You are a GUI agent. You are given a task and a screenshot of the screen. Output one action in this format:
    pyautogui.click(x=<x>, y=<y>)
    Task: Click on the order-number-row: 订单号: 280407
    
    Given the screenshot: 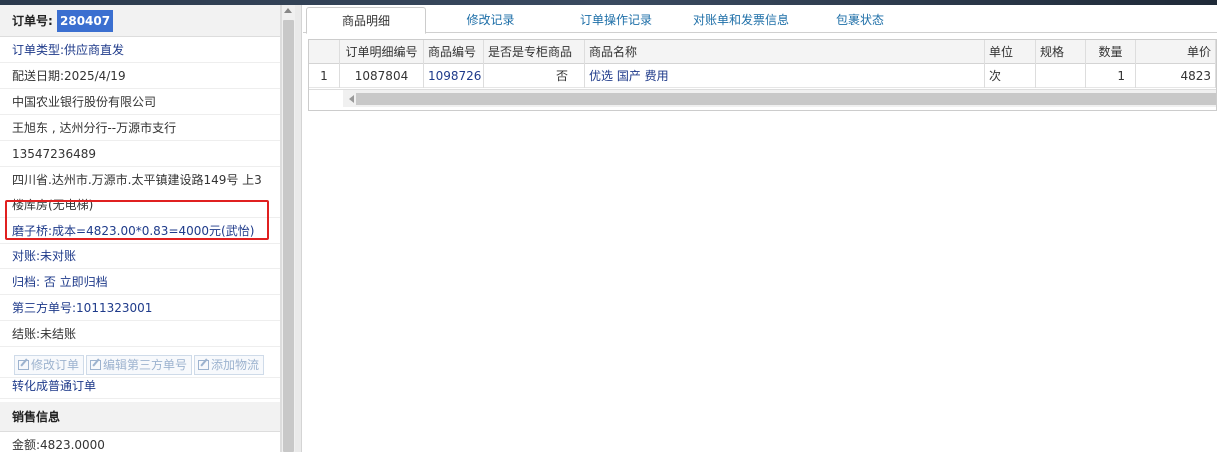 What is the action you would take?
    pyautogui.click(x=140, y=21)
    